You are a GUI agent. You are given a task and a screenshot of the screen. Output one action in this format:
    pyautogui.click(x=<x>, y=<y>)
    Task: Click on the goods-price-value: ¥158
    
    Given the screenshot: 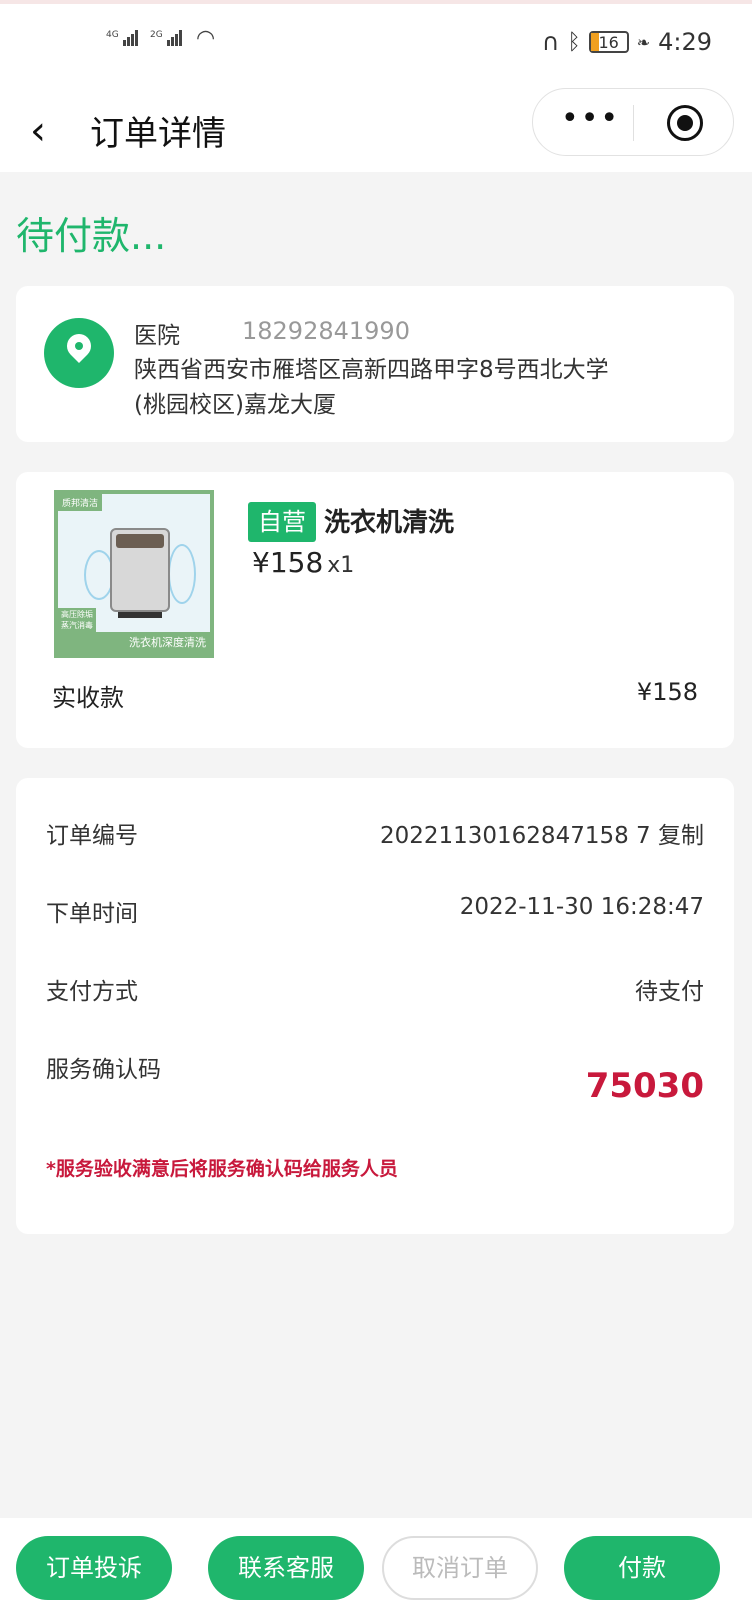 What is the action you would take?
    pyautogui.click(x=288, y=562)
    